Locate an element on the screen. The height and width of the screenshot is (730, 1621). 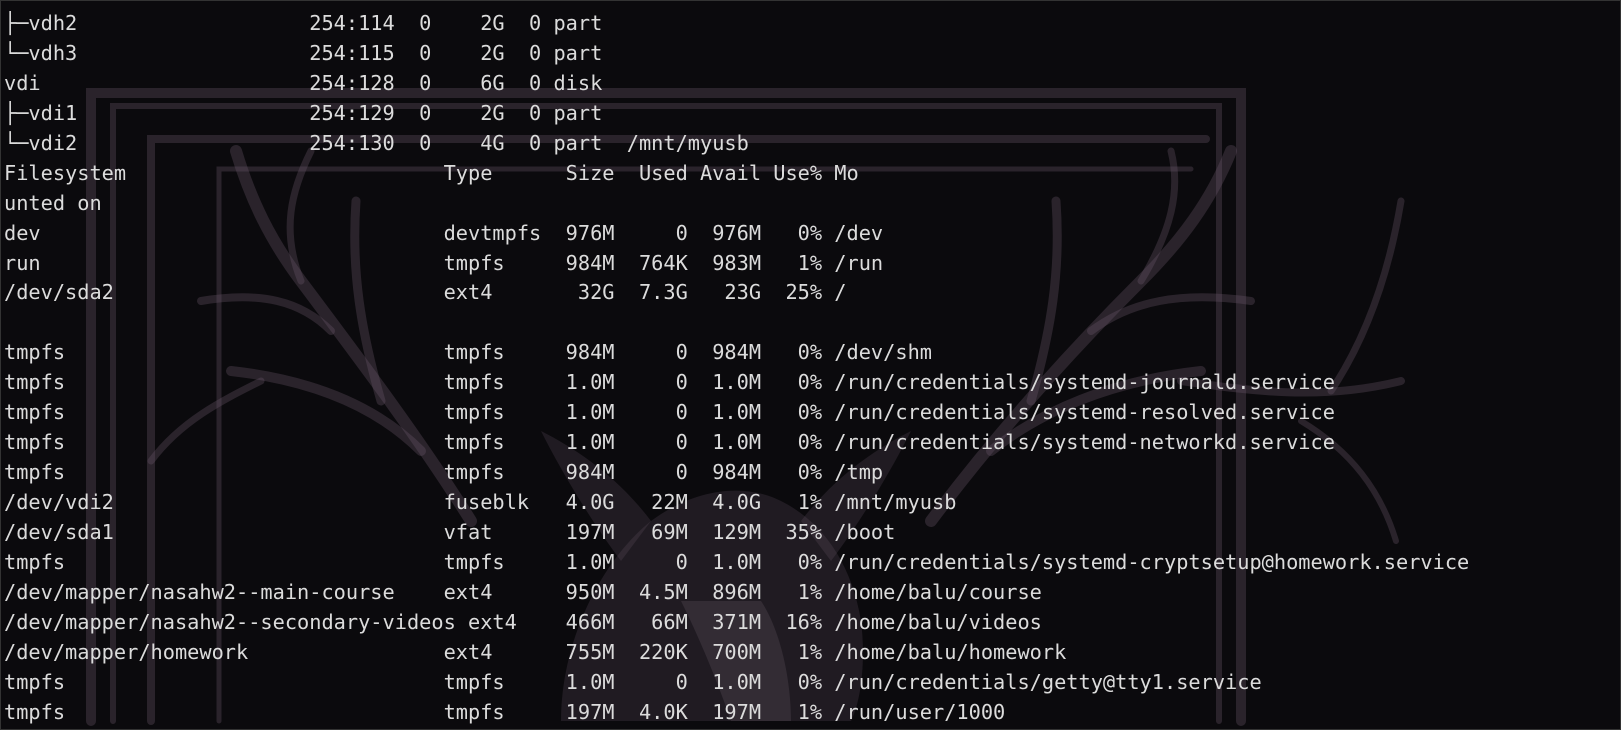
terminal-line-df-tmpfs-shm: tmpfs tmpfs 984M 0 984M 0% /dev/shm is located at coordinates (468, 352).